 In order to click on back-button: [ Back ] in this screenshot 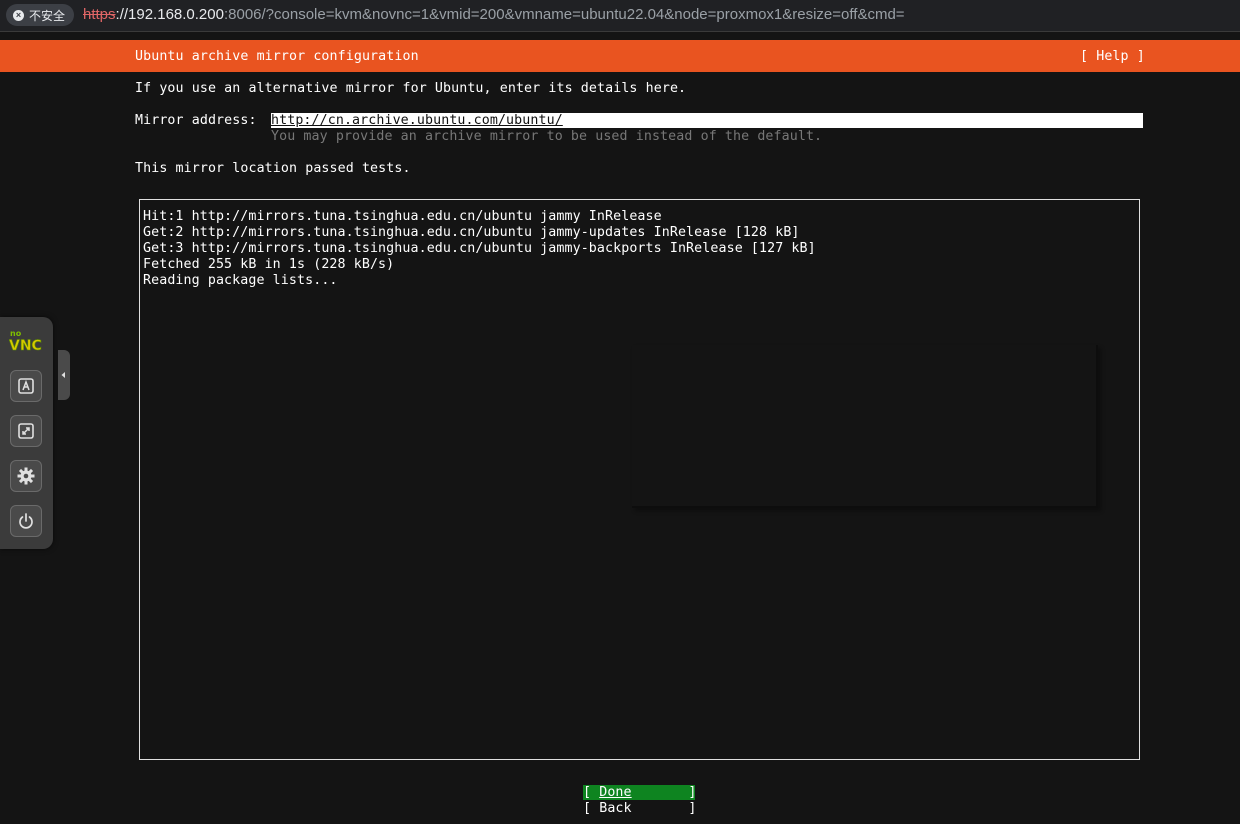, I will do `click(639, 809)`.